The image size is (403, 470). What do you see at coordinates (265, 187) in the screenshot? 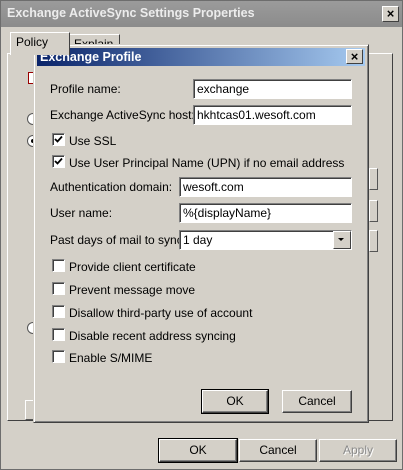
I see `auth-domain-field: wesoft.com` at bounding box center [265, 187].